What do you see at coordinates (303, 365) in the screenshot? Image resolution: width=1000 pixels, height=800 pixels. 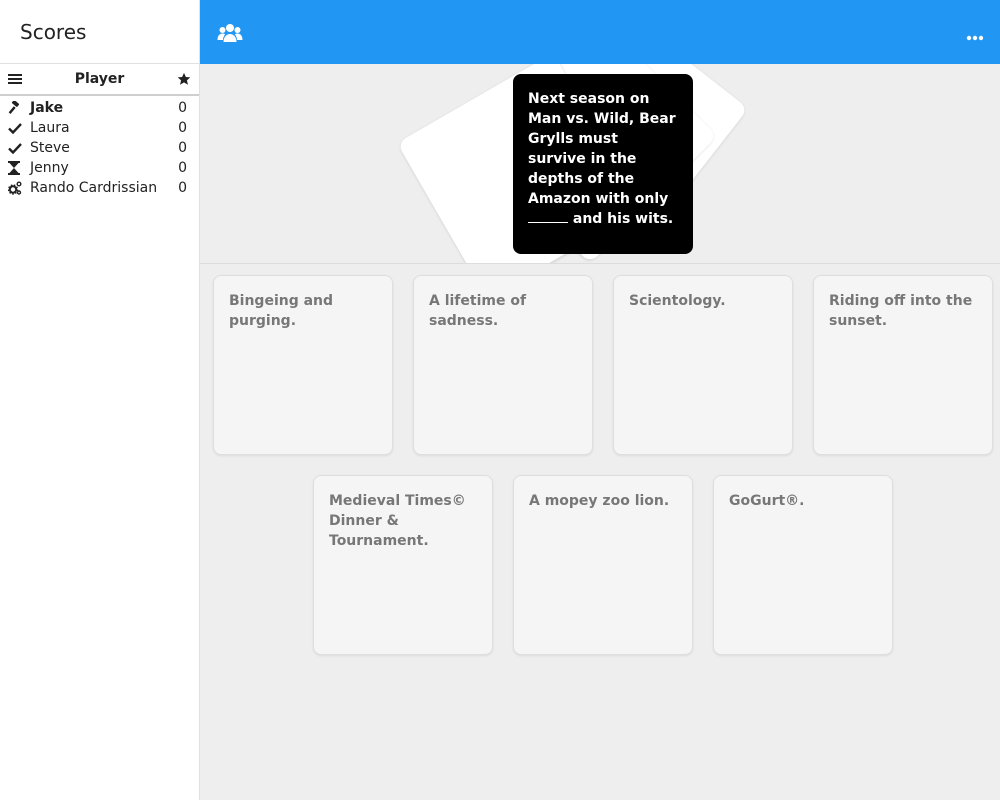 I see `white-card: Bingeing and purging.` at bounding box center [303, 365].